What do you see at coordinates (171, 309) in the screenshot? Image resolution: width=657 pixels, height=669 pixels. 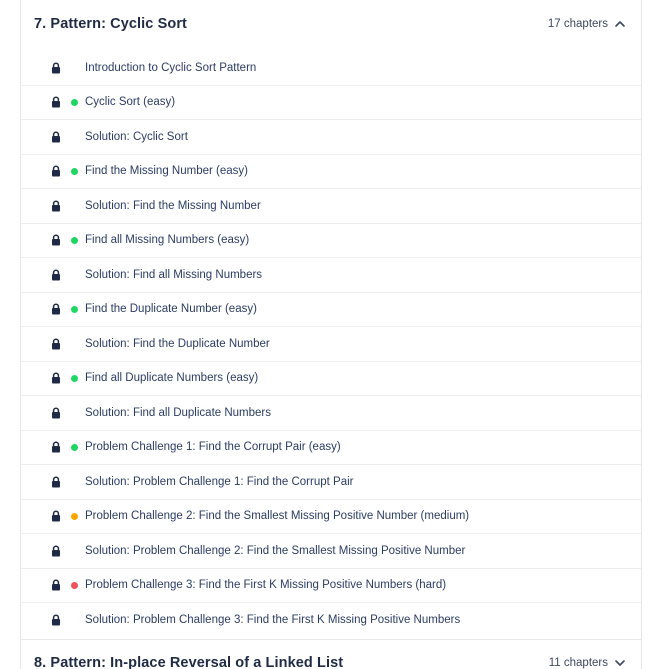 I see `lesson-link: Find the Duplicate Number (easy)` at bounding box center [171, 309].